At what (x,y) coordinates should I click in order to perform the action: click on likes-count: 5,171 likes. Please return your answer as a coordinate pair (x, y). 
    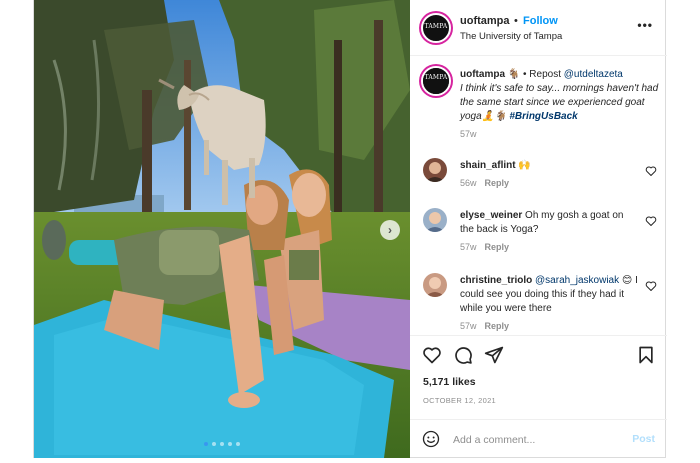
    Looking at the image, I should click on (449, 382).